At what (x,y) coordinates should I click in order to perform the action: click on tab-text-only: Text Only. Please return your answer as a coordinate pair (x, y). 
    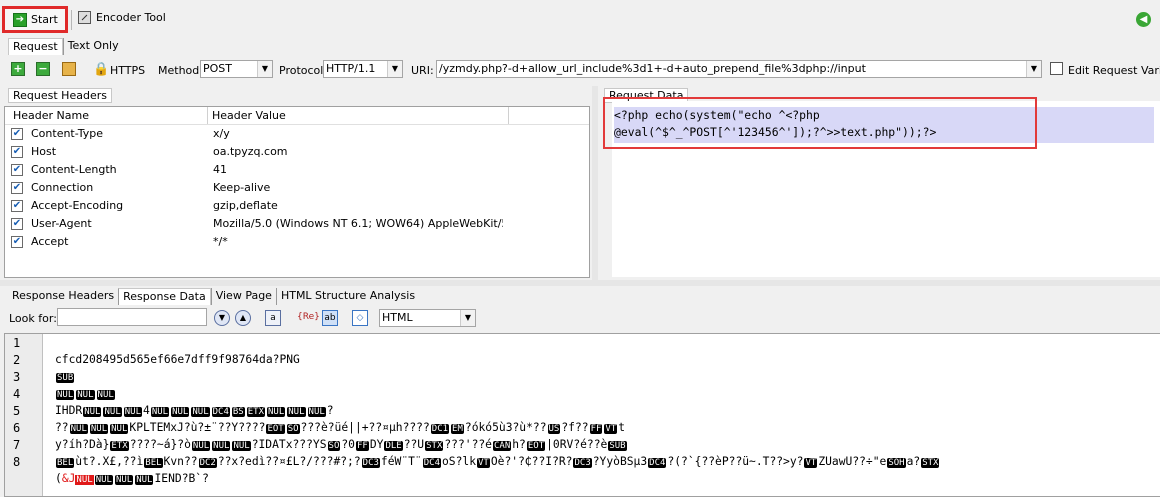
    Looking at the image, I should click on (92, 46).